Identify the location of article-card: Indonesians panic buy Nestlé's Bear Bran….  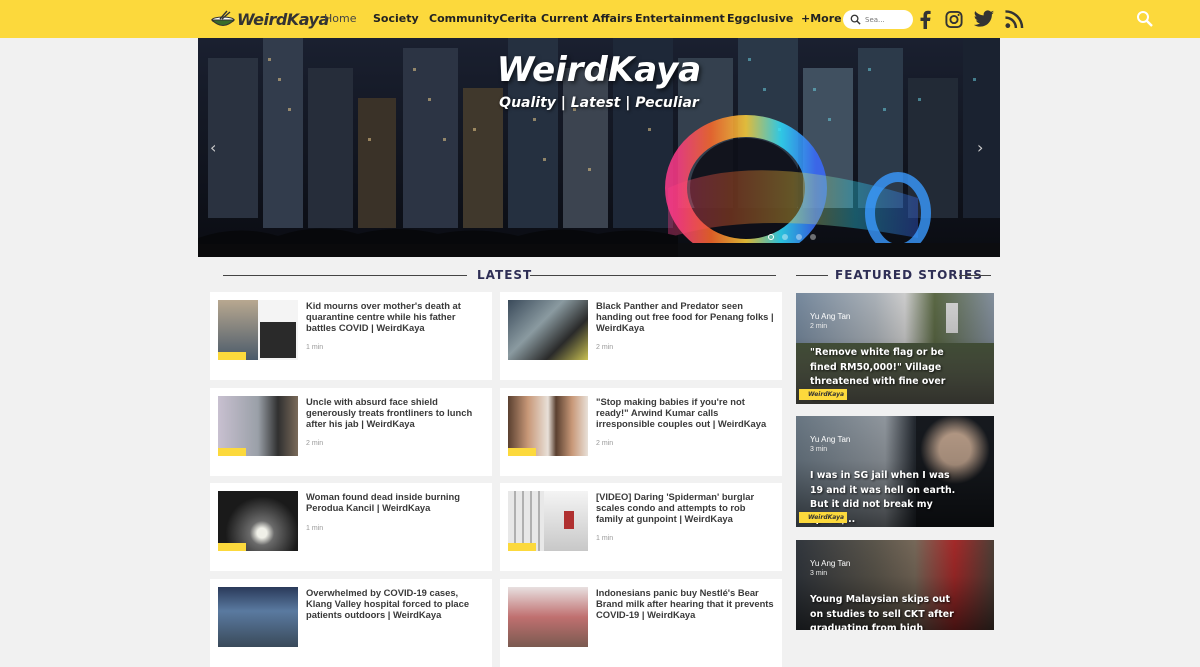
(641, 623).